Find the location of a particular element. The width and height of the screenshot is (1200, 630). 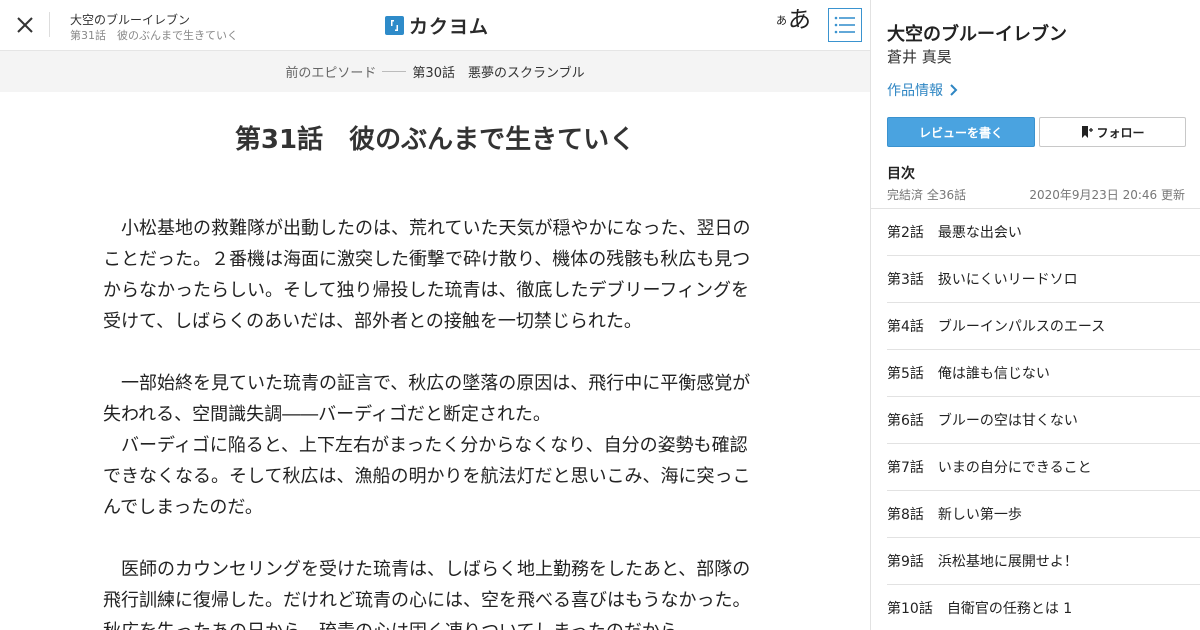

sidebar-work-title: 大空のブルーイレブン is located at coordinates (977, 33).